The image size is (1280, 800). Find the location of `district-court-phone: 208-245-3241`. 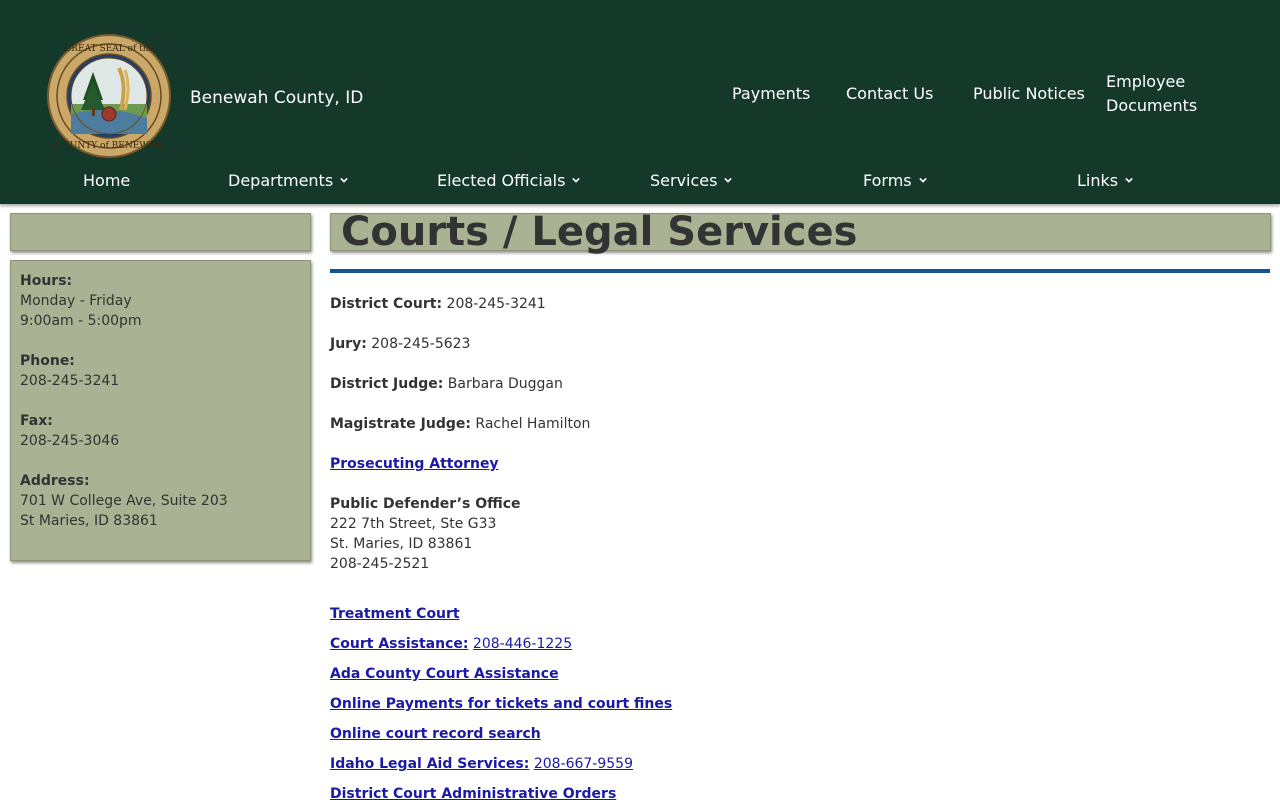

district-court-phone: 208-245-3241 is located at coordinates (496, 304).